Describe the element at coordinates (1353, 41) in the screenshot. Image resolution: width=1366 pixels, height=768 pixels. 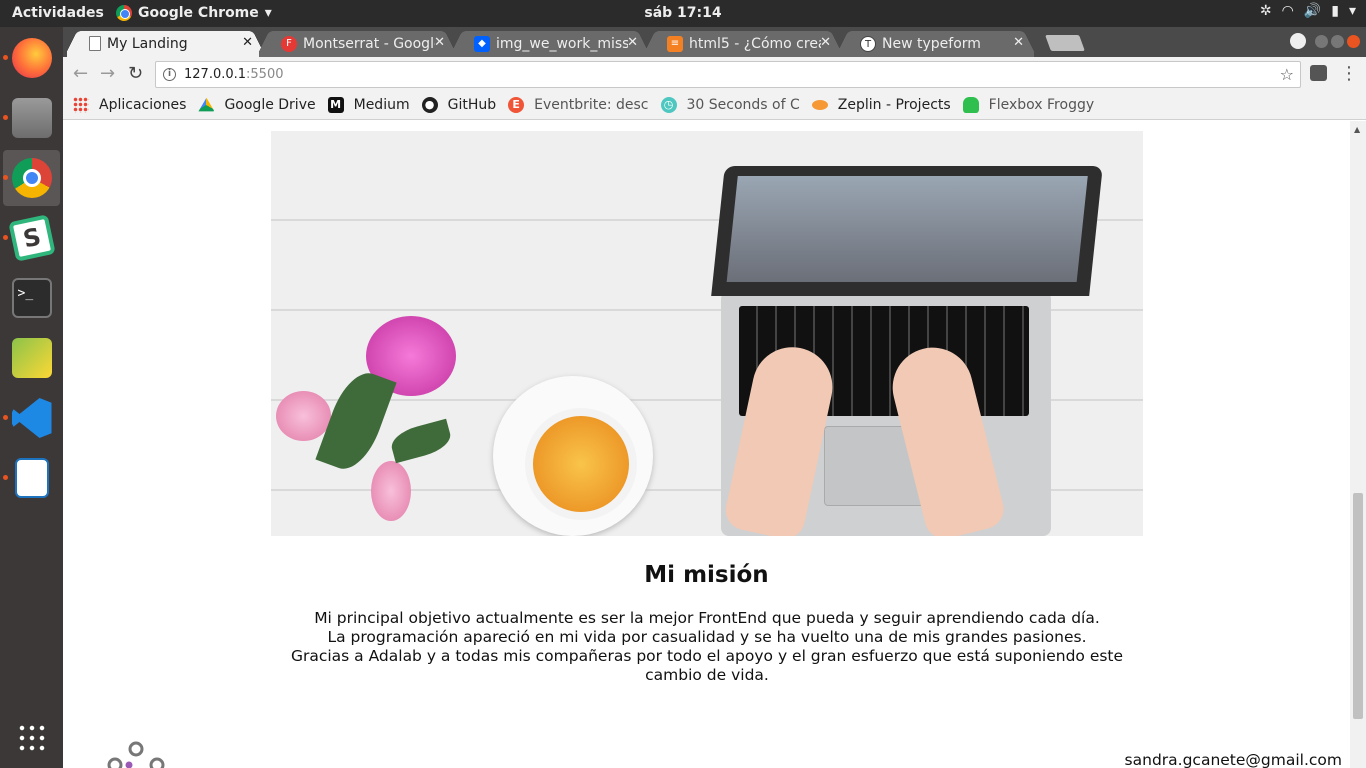
I see `close-window-icon` at that location.